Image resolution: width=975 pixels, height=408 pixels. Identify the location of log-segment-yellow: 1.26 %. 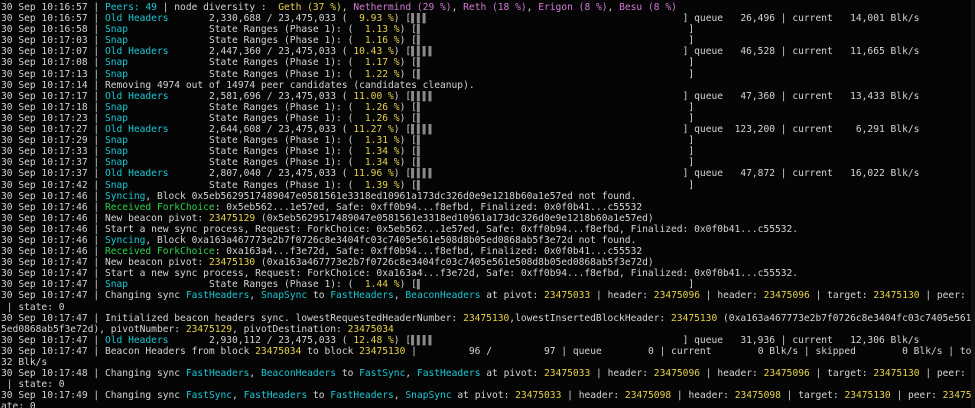
(382, 107).